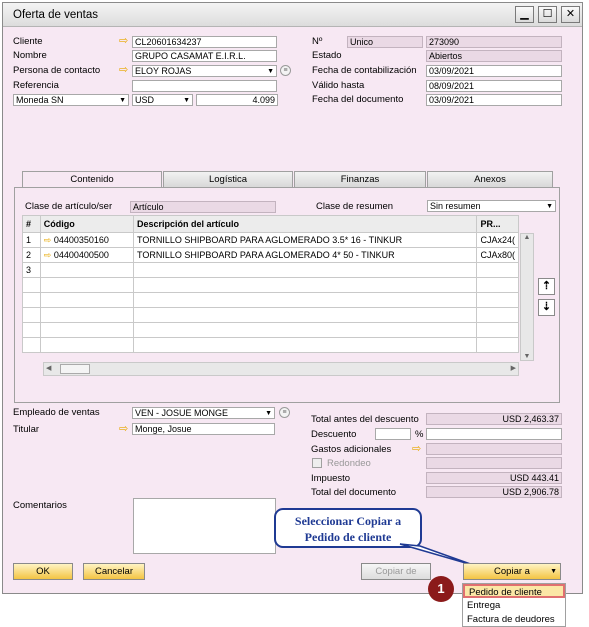 This screenshot has height=627, width=589. What do you see at coordinates (75, 369) in the screenshot?
I see `scroll-thumb` at bounding box center [75, 369].